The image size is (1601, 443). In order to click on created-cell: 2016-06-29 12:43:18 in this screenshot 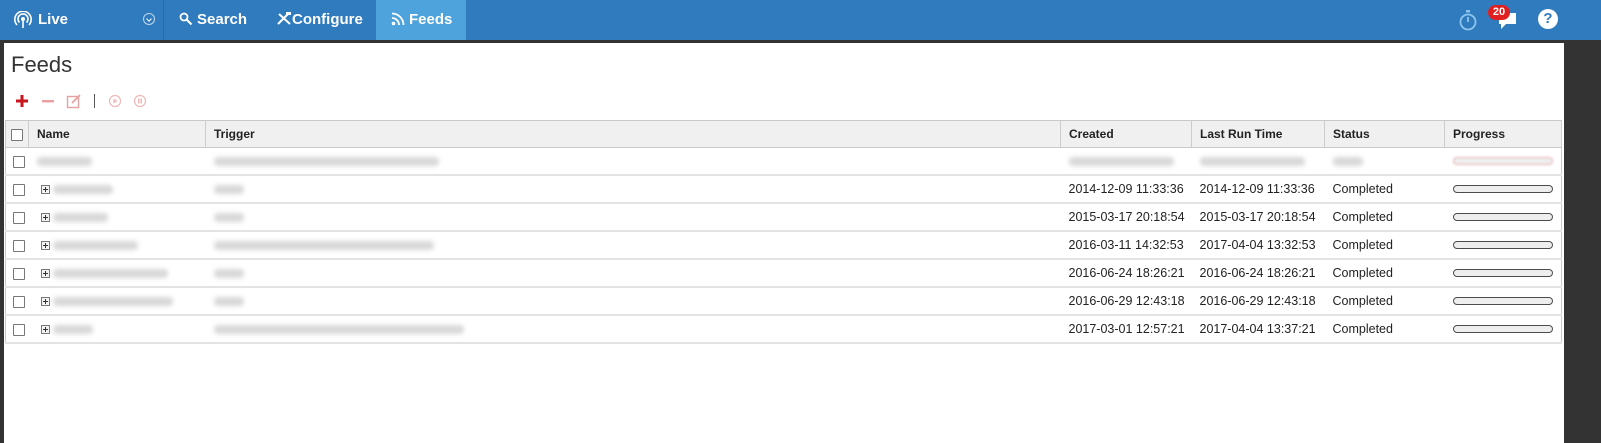, I will do `click(1126, 301)`.